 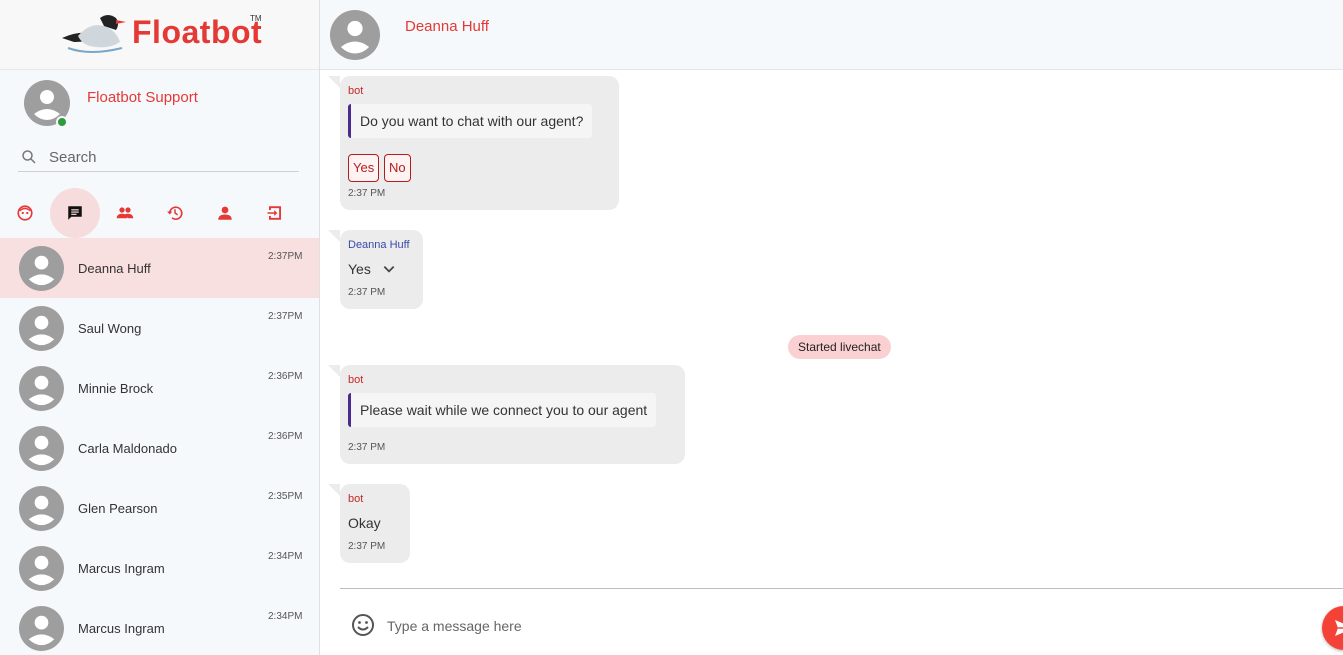 I want to click on brand-name: Floatbot, so click(x=197, y=32).